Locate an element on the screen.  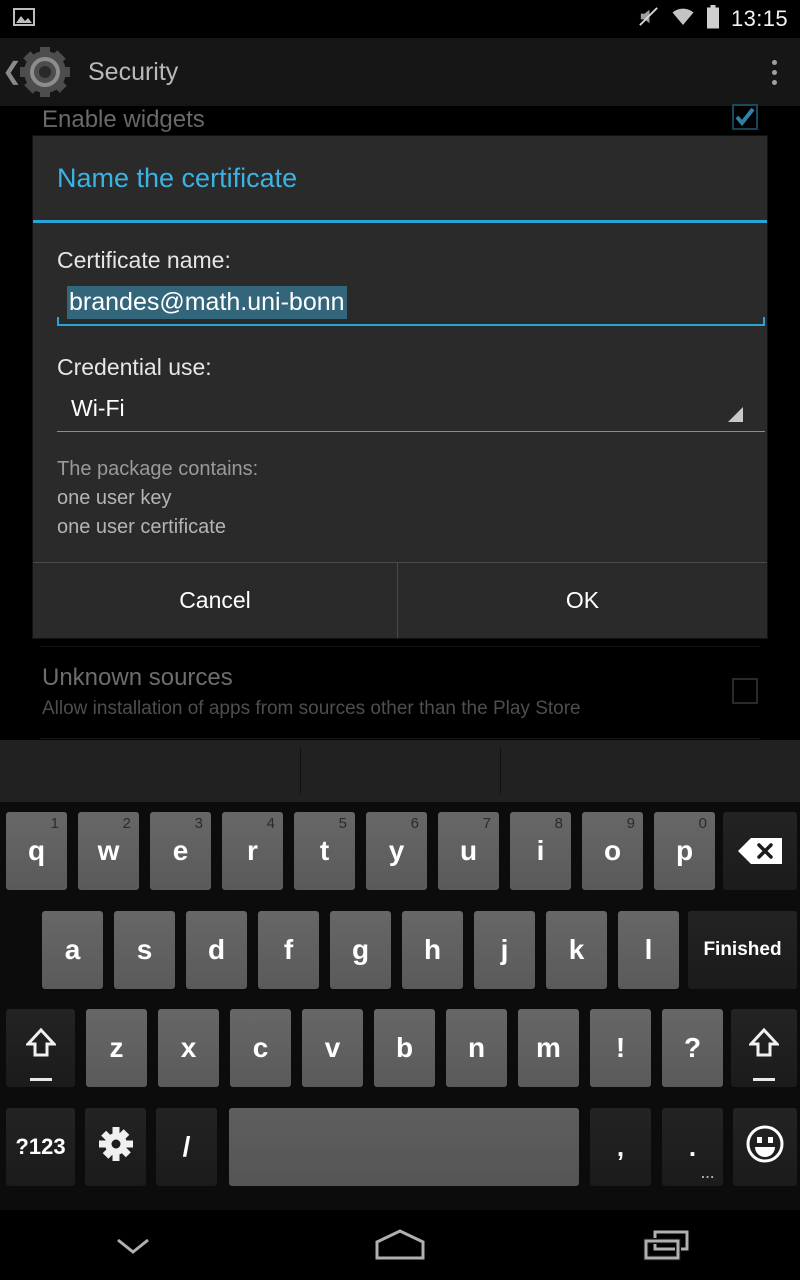
key-b: b is located at coordinates (404, 1048).